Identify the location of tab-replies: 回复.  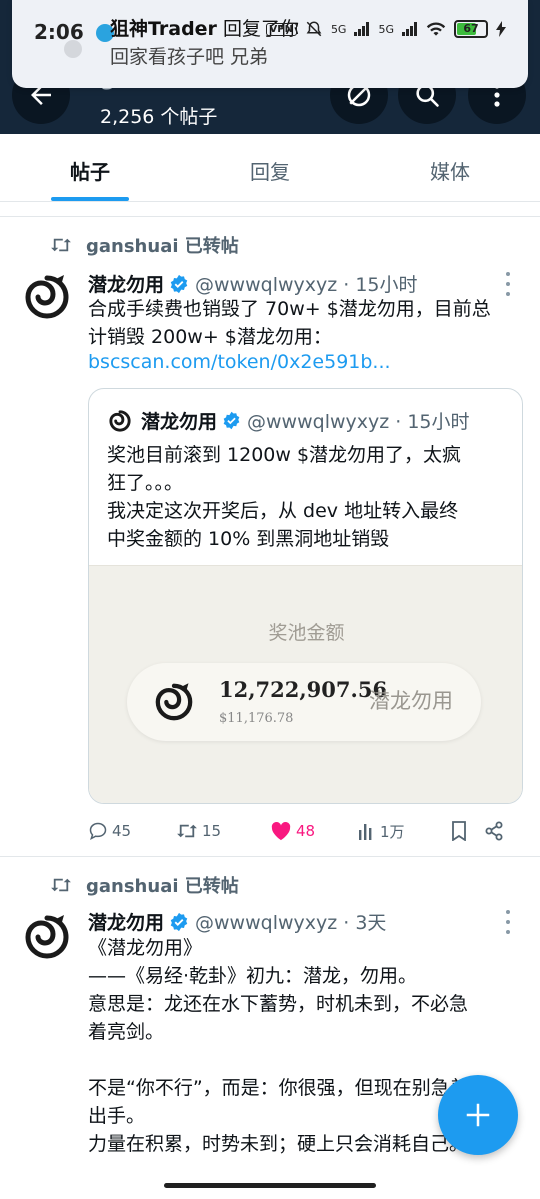
(270, 167).